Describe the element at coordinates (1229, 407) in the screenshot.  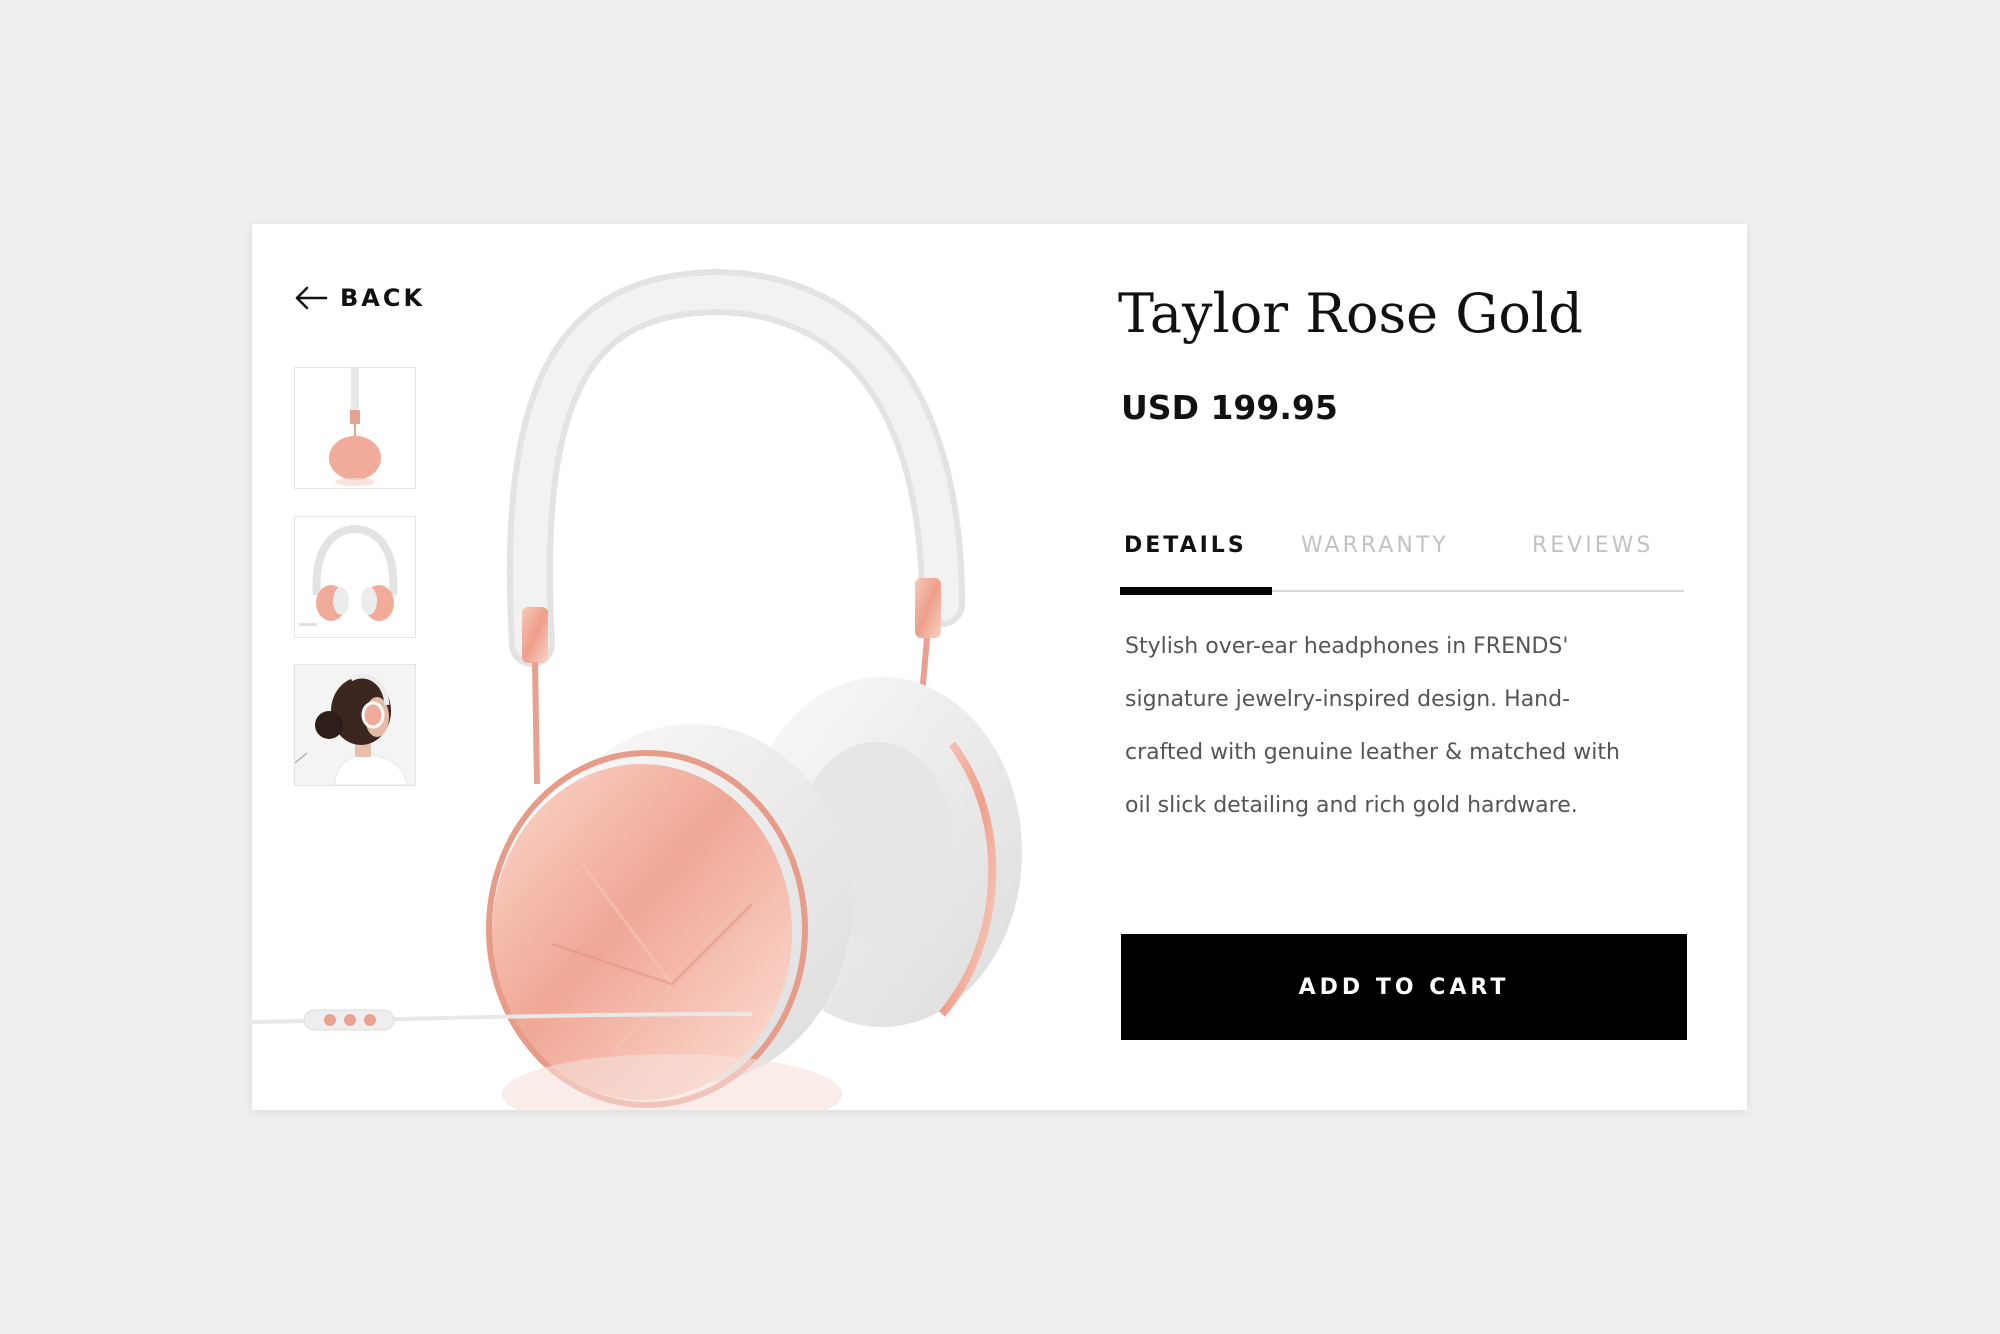
I see `product-price: USD 199.95` at that location.